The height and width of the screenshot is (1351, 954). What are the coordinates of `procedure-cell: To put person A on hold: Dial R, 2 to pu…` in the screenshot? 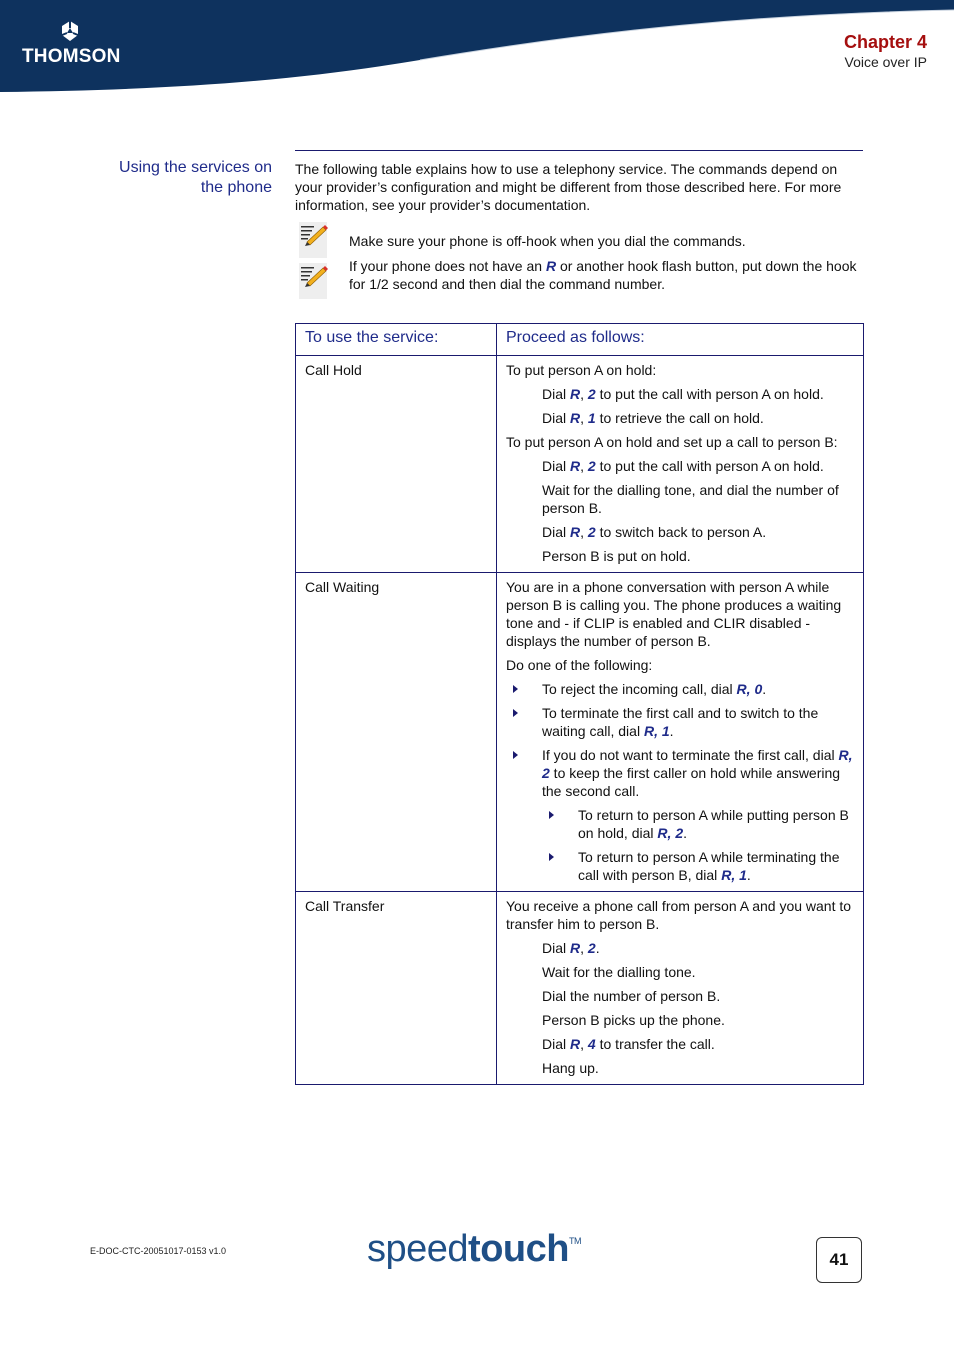 It's located at (680, 464).